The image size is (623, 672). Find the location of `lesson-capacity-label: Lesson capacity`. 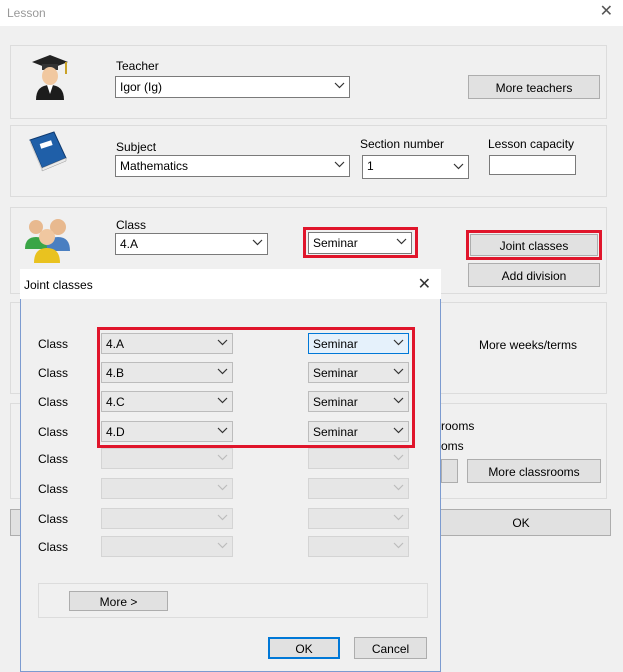

lesson-capacity-label: Lesson capacity is located at coordinates (531, 144).